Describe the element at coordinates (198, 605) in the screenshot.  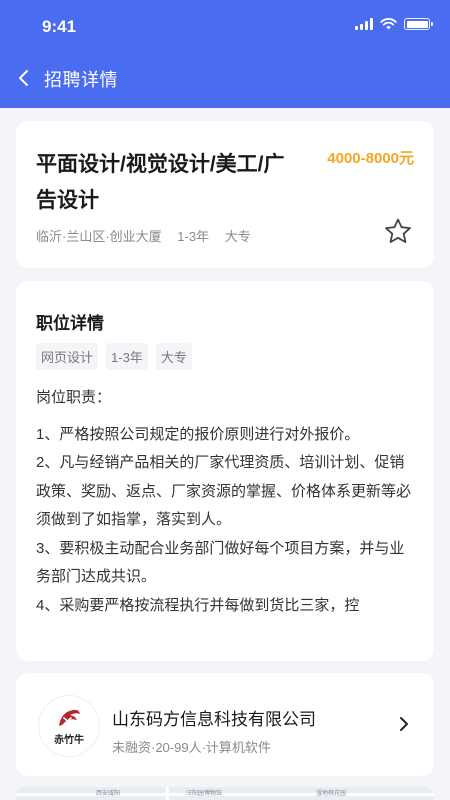
I see `responsibility-item: 4、采购要严格按流程执行并每做到货比三家，控` at that location.